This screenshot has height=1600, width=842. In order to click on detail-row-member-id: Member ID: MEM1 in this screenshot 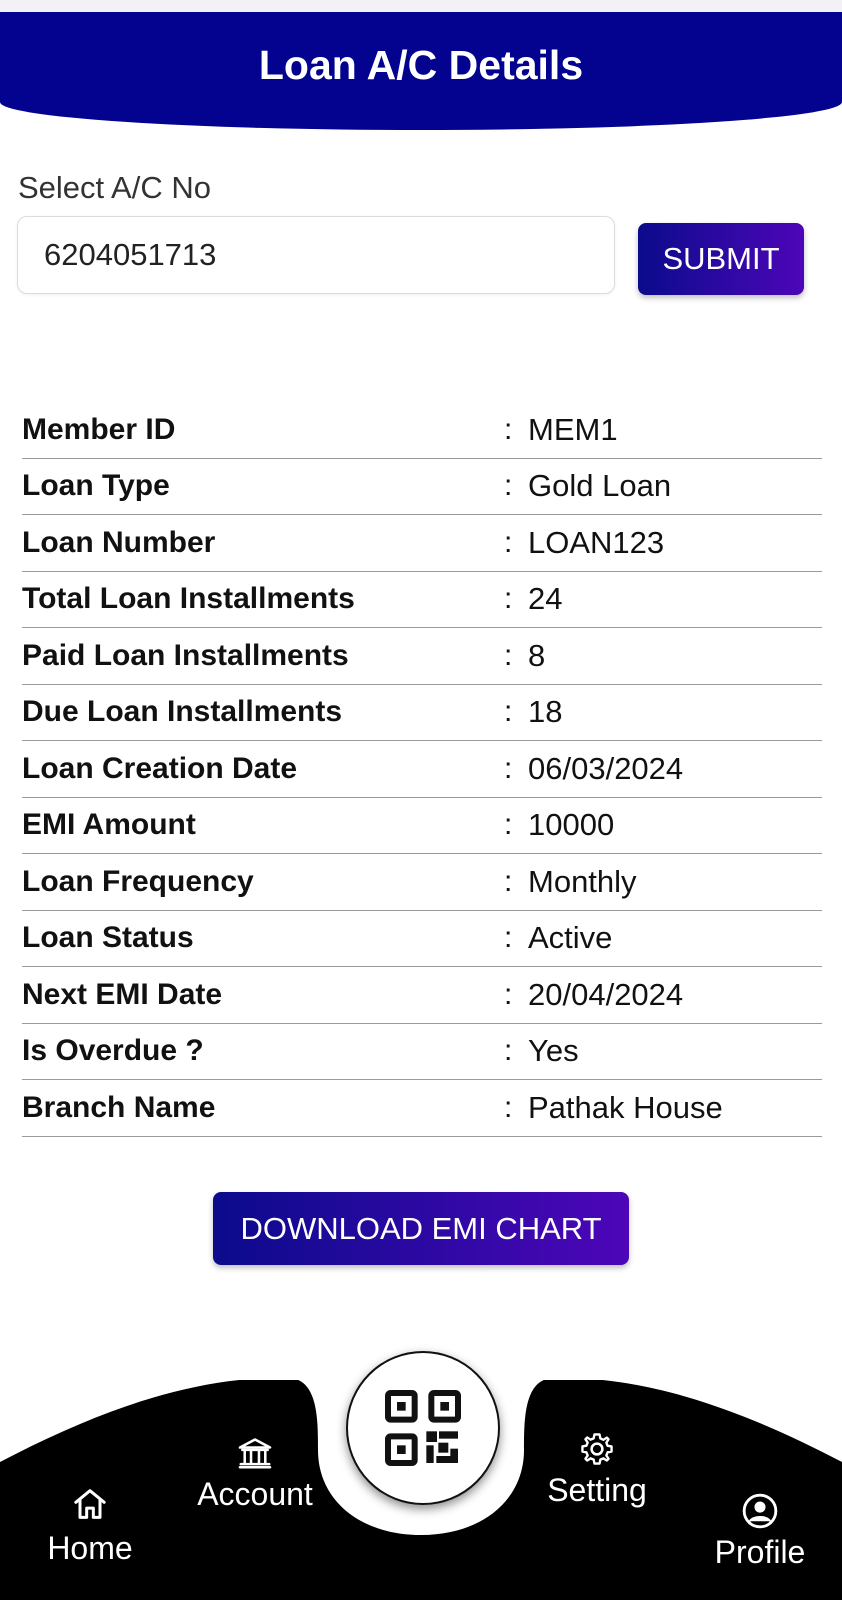, I will do `click(422, 430)`.